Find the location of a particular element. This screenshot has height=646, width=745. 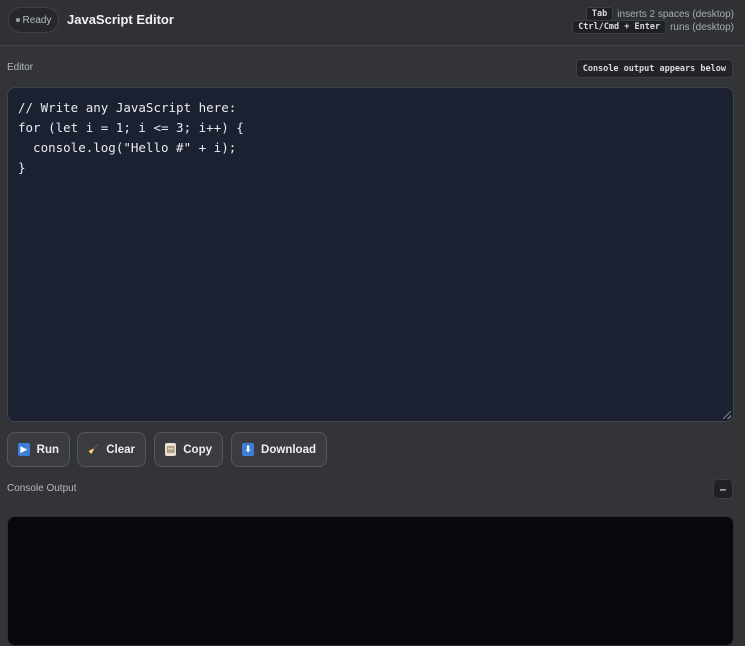

copy-button: ▤ Copy is located at coordinates (188, 449).